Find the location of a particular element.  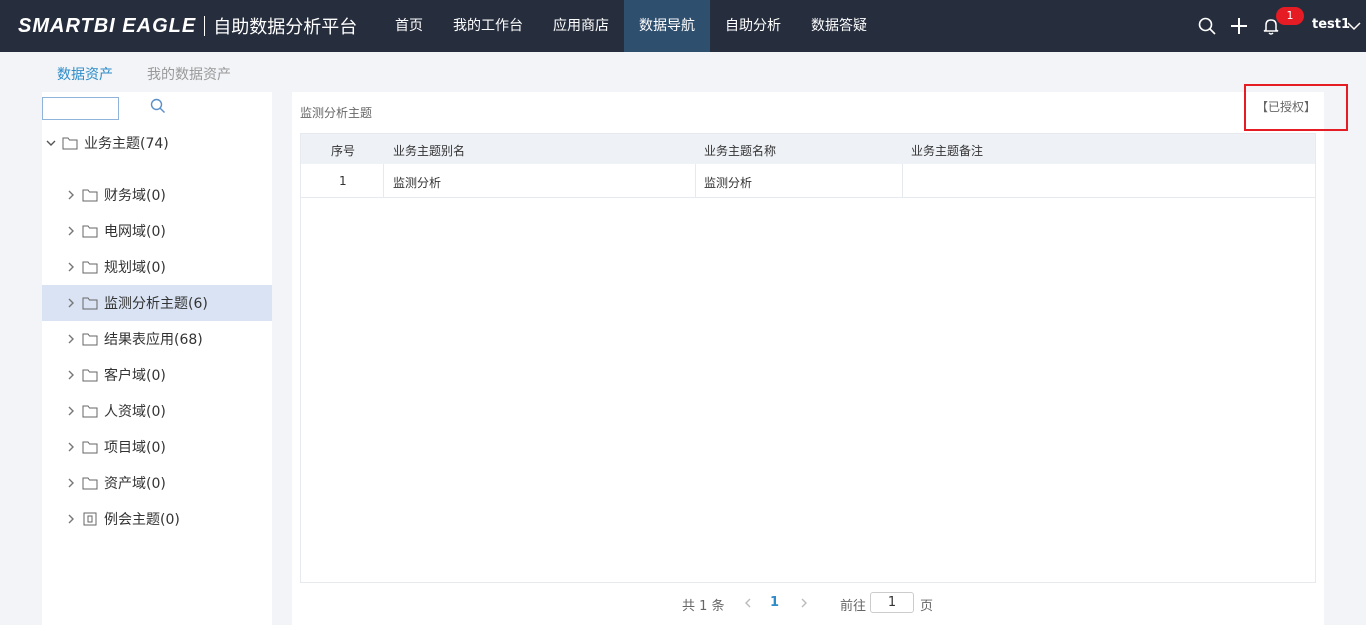

product-name: 自助数据分析平台 is located at coordinates (285, 27).